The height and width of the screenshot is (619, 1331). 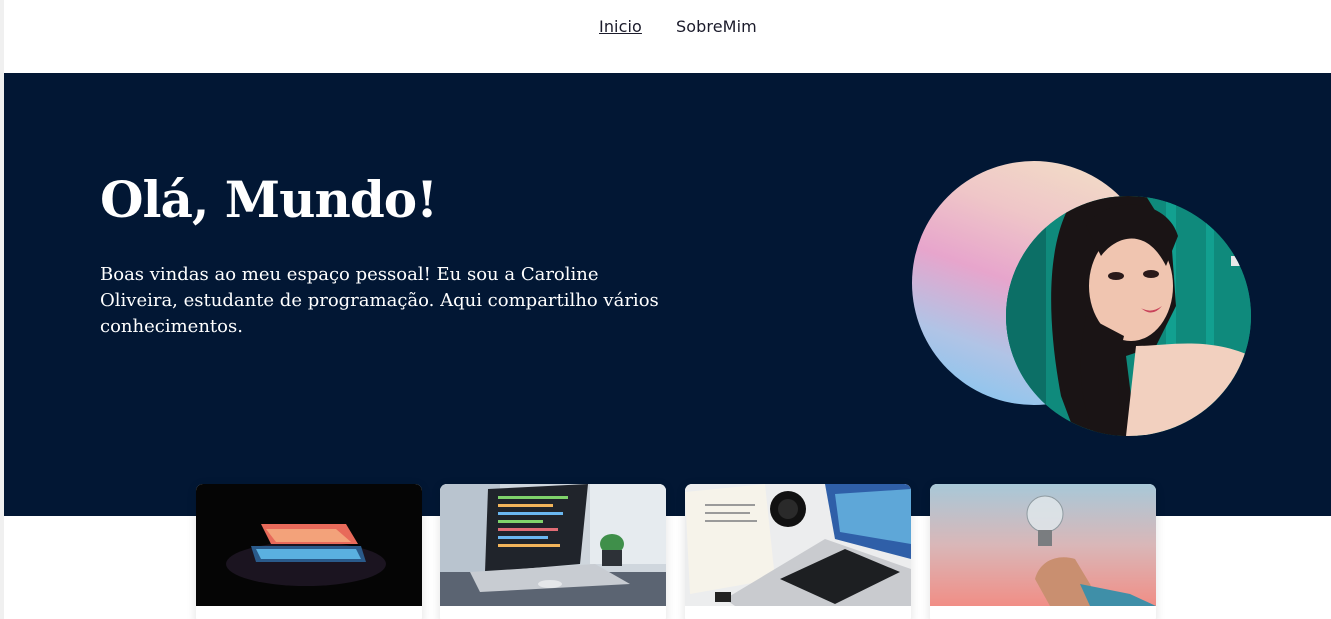 I want to click on nav-link-inicio: Inicio, so click(x=620, y=26).